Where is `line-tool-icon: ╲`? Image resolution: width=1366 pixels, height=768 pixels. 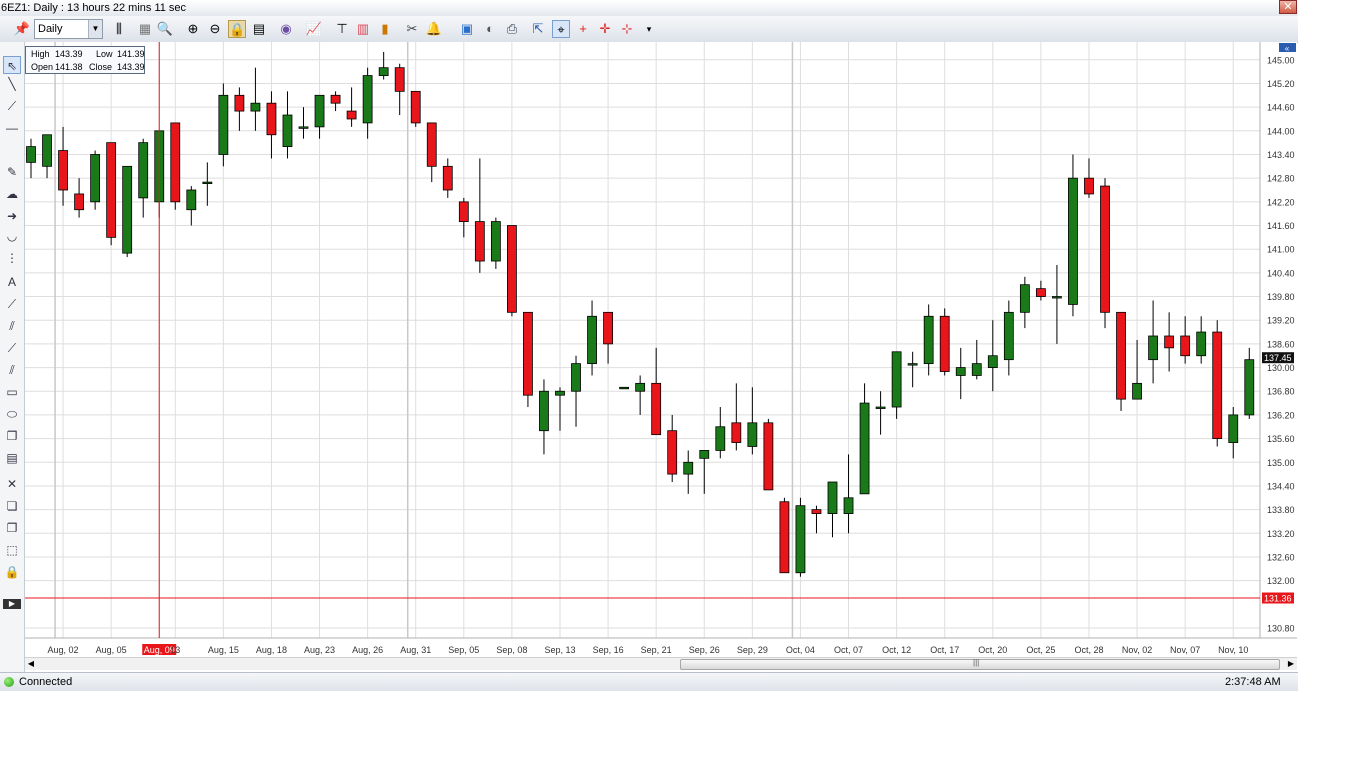 line-tool-icon: ╲ is located at coordinates (12, 84).